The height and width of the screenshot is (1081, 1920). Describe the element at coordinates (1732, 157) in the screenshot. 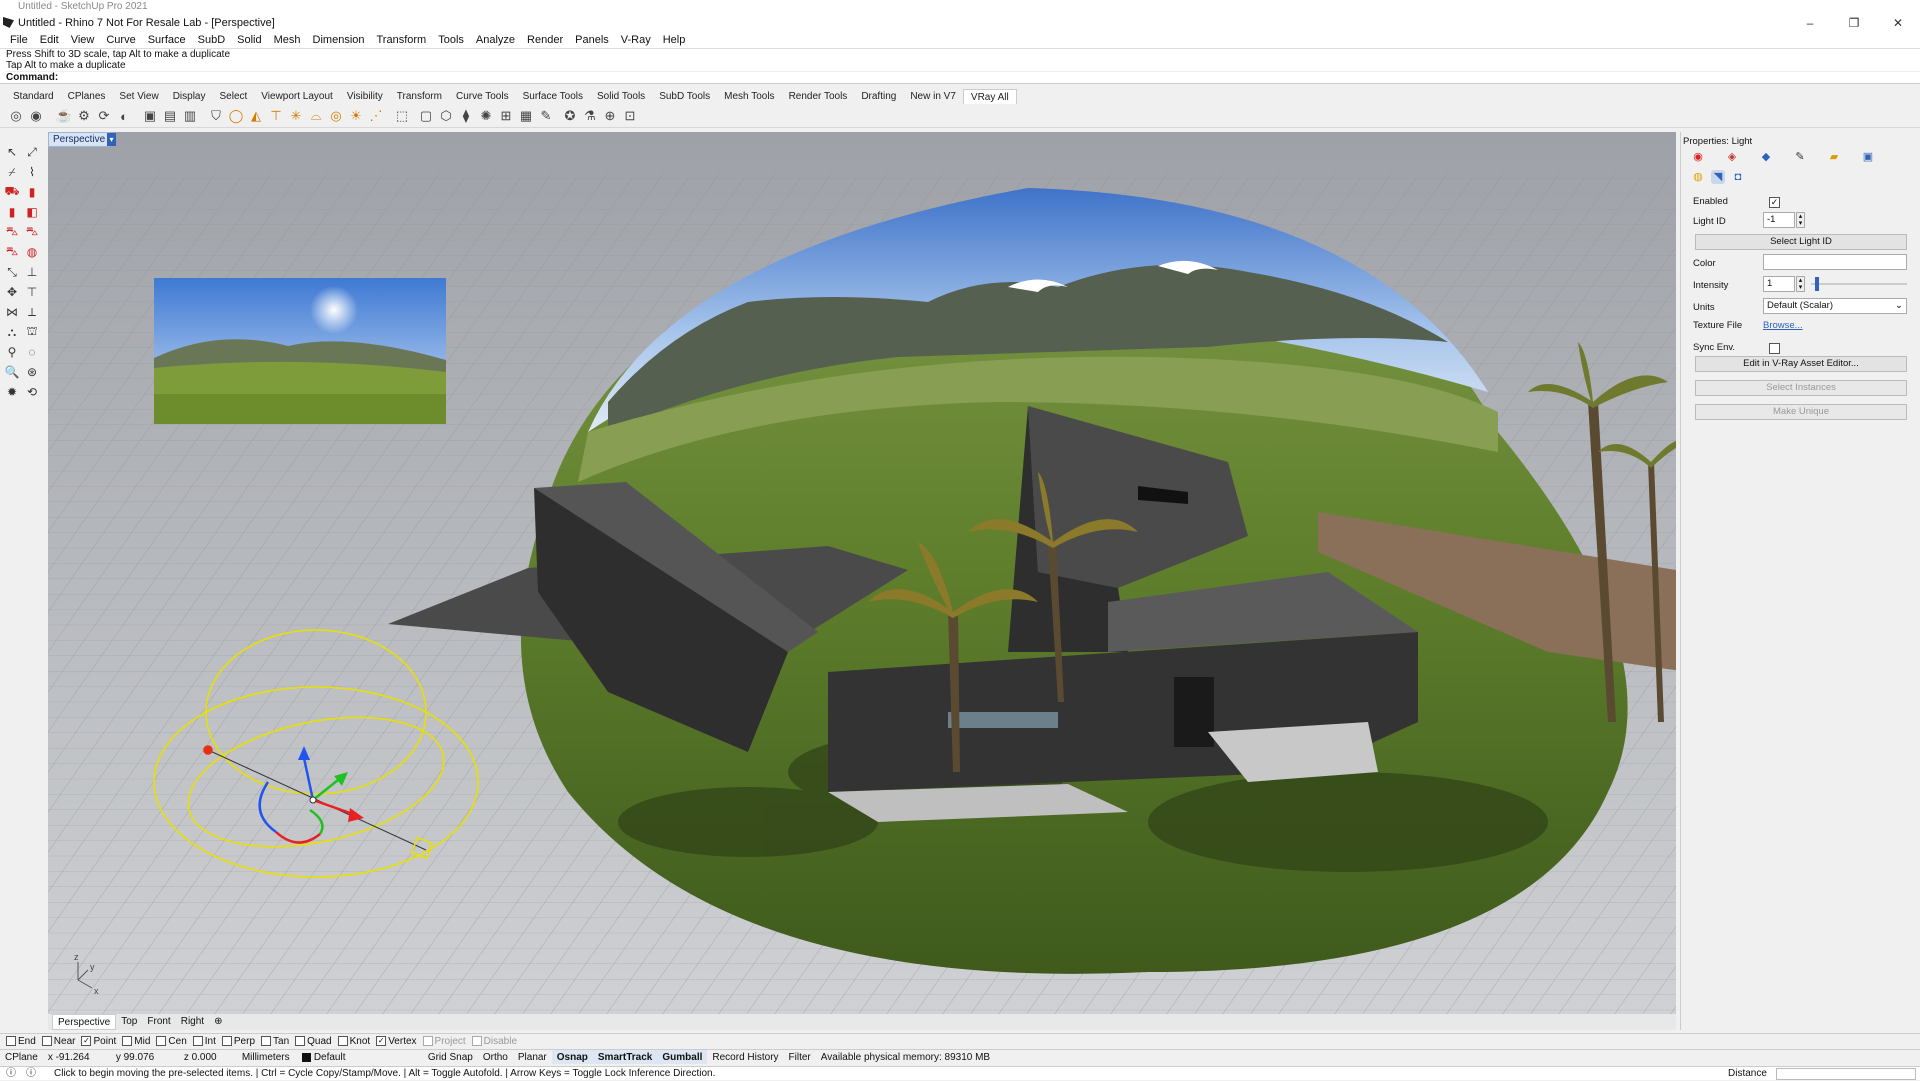

I see `material-props-icon: ◈` at that location.